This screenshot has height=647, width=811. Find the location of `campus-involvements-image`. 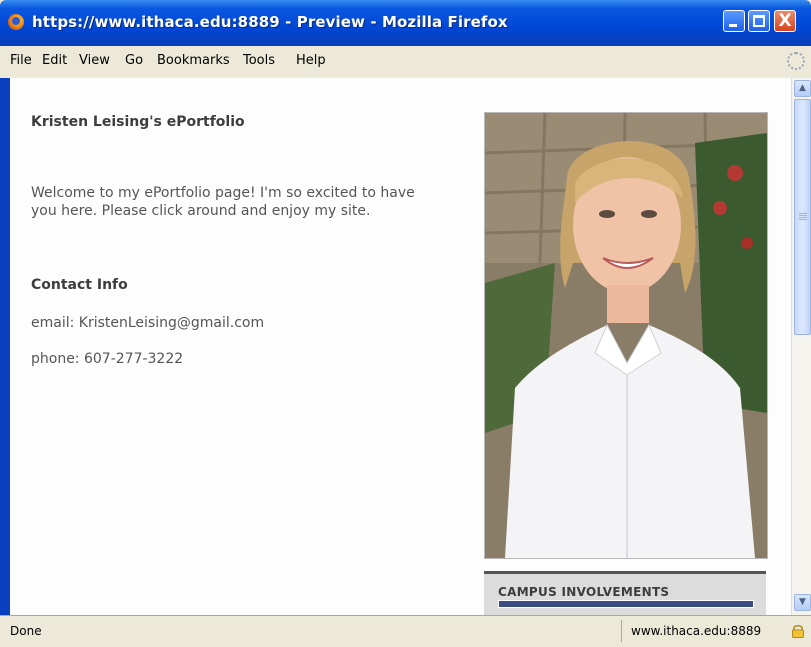

campus-involvements-image is located at coordinates (626, 604).